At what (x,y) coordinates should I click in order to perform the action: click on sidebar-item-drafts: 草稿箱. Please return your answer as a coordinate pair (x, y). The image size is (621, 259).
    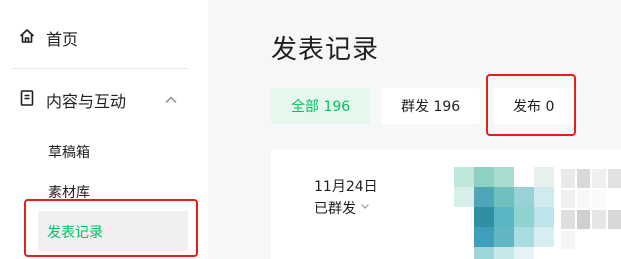
    Looking at the image, I should click on (69, 152).